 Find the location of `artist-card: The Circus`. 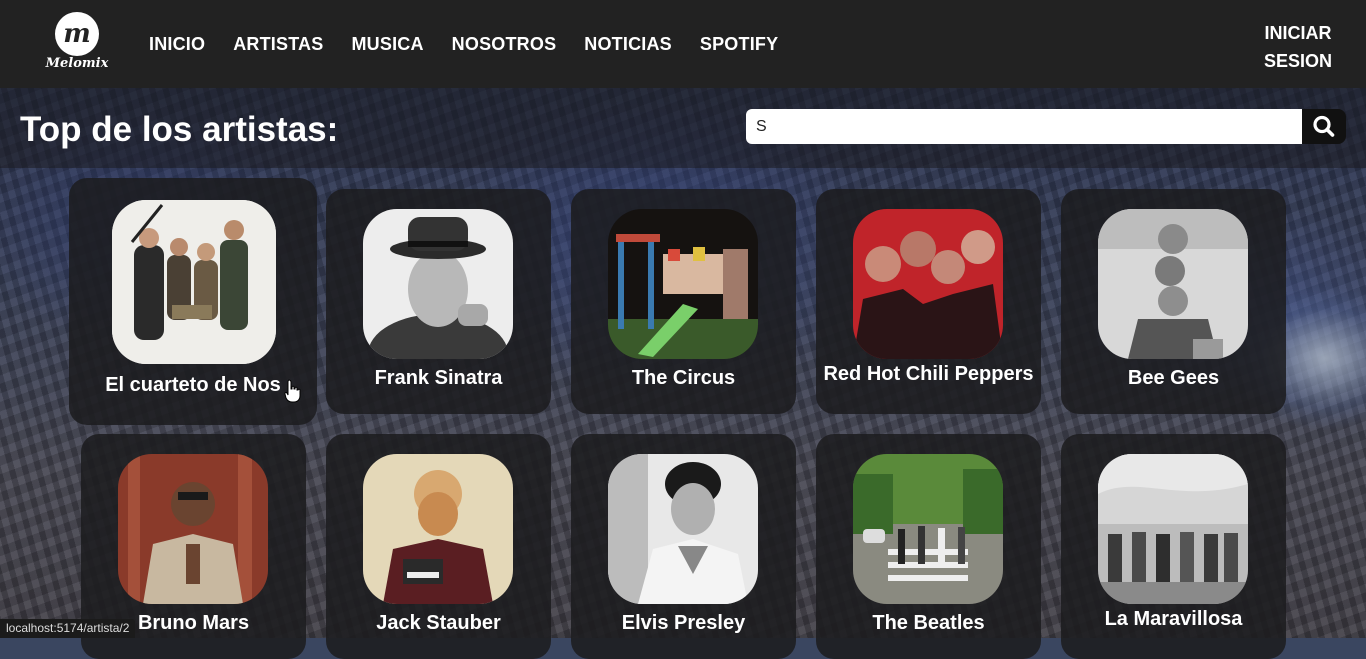

artist-card: The Circus is located at coordinates (683, 301).